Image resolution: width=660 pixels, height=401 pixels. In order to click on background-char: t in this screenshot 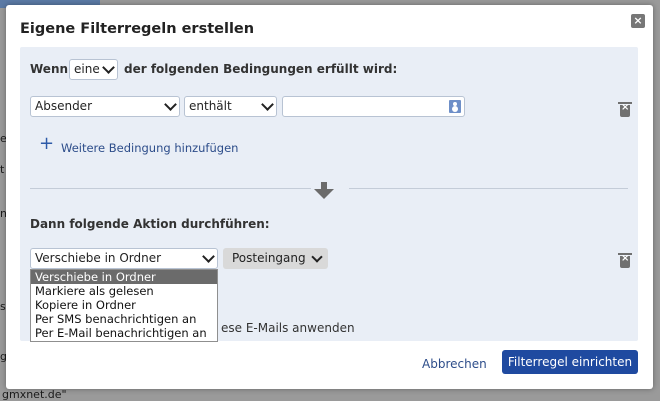, I will do `click(2, 169)`.